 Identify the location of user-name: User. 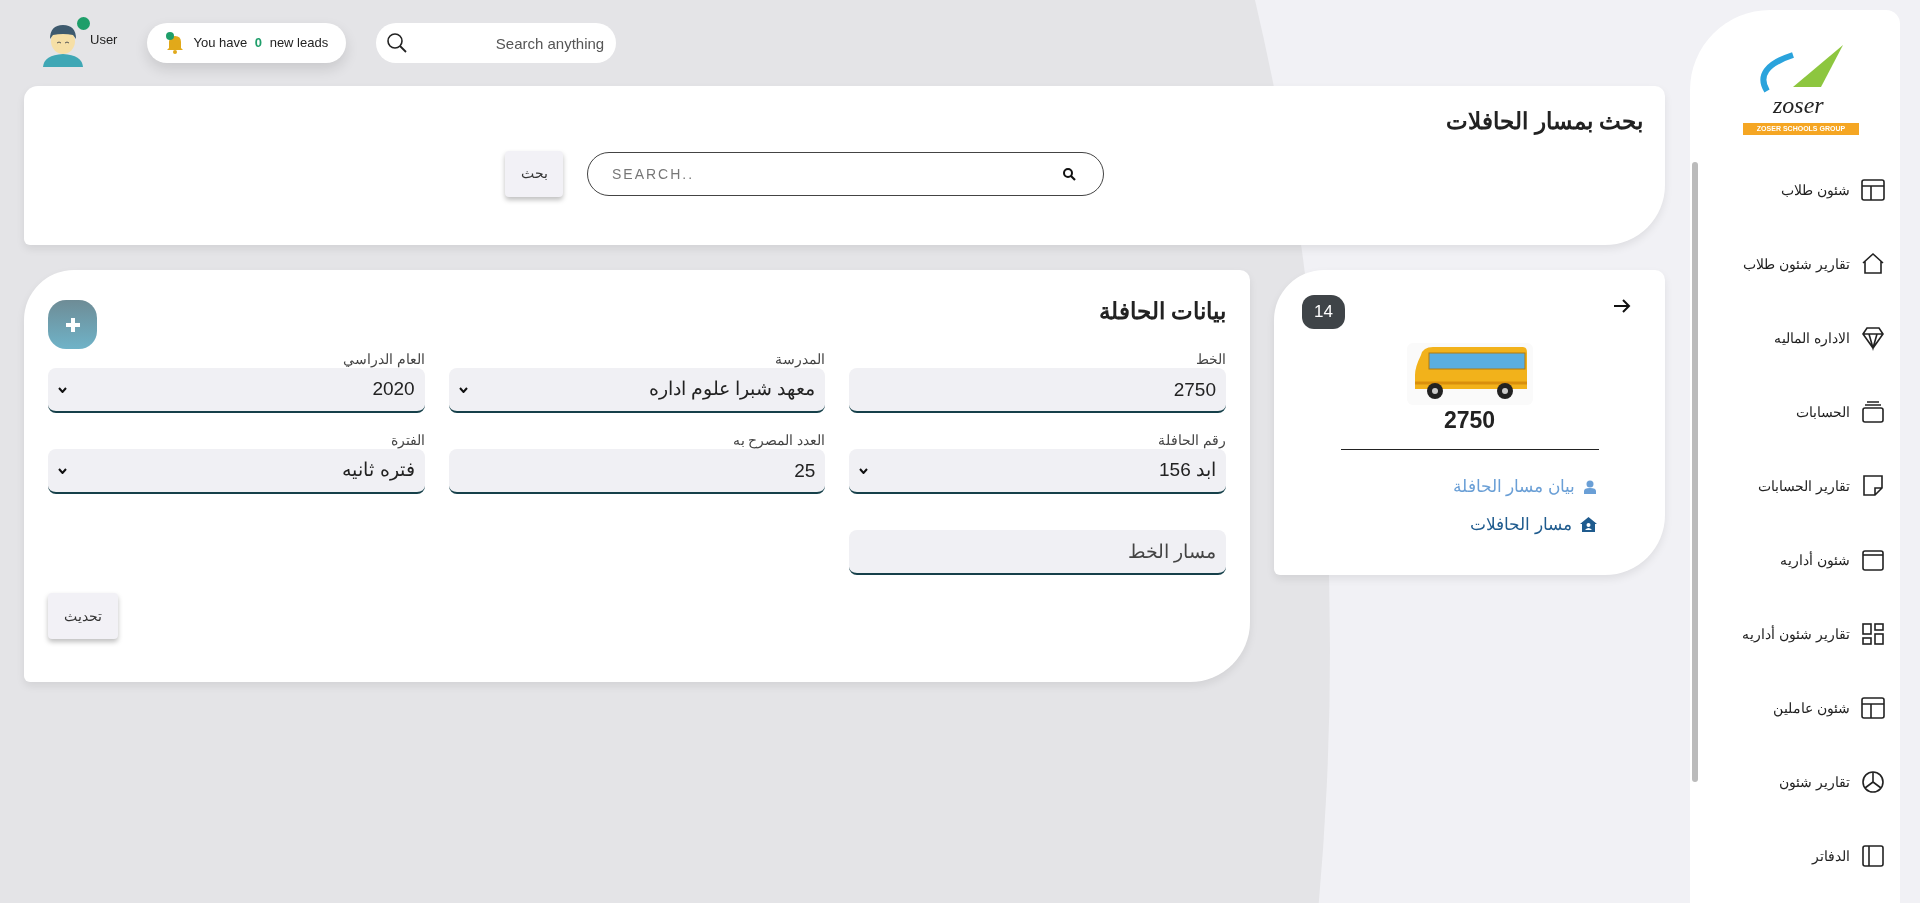
(104, 39).